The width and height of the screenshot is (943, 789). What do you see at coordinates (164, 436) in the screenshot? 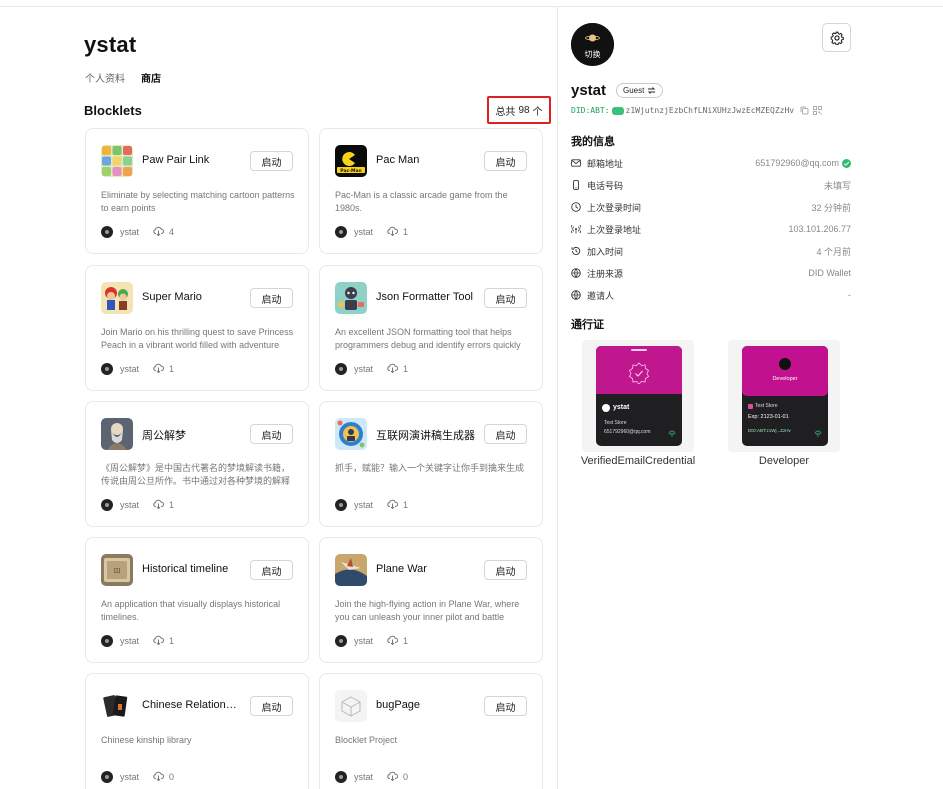
I see `blocklet-name: 周公解梦` at bounding box center [164, 436].